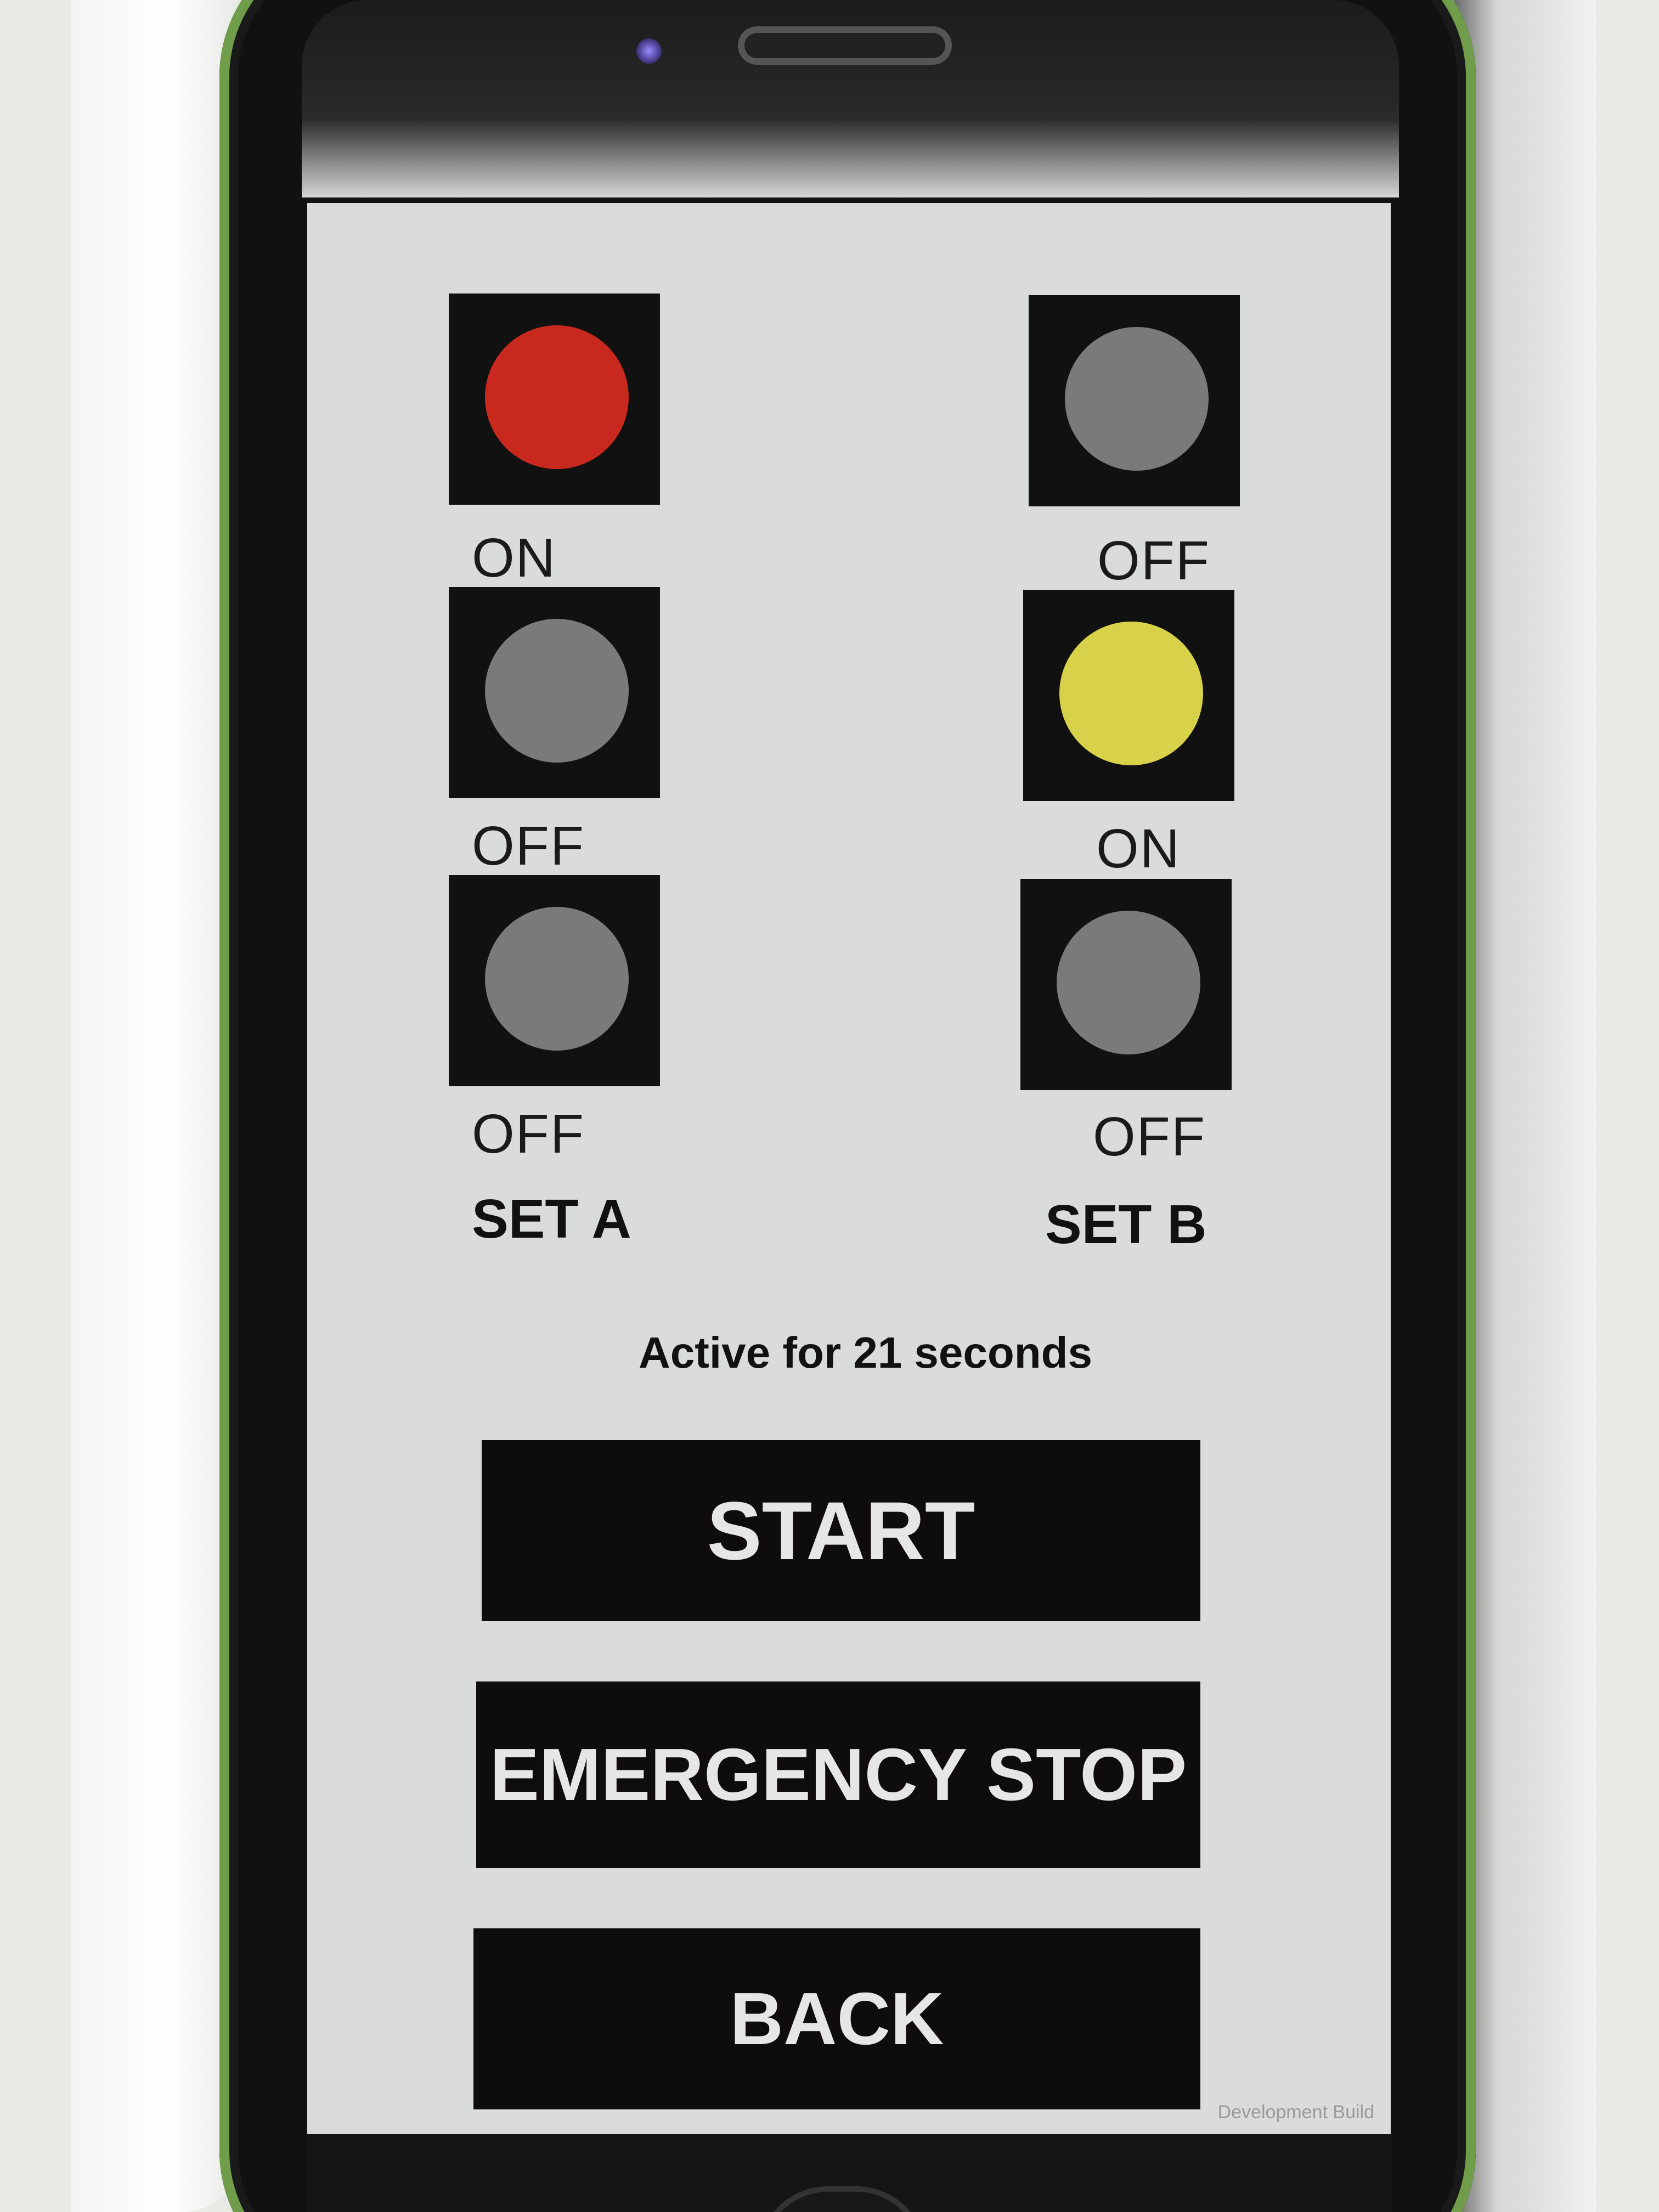  I want to click on front-camera, so click(649, 51).